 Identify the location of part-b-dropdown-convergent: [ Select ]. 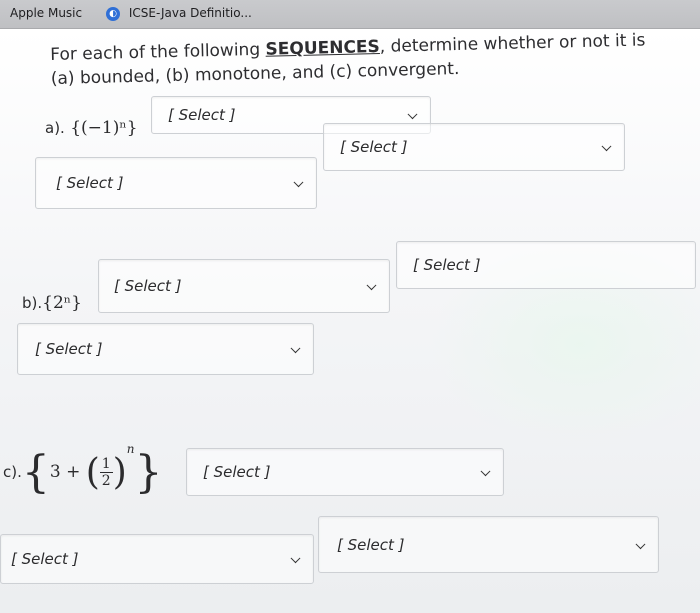
(546, 265).